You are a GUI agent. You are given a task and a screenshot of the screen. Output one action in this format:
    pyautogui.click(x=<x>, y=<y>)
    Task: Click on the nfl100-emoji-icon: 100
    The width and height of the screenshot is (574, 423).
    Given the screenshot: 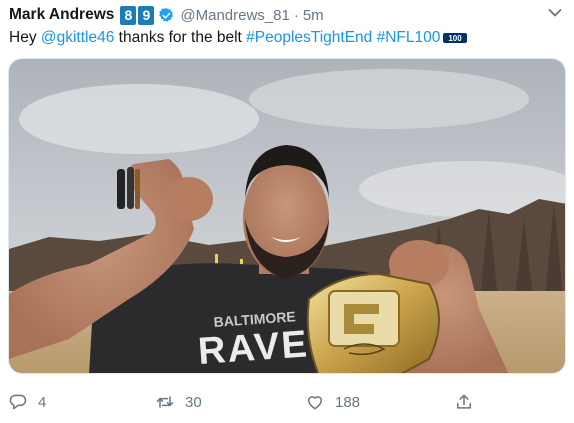 What is the action you would take?
    pyautogui.click(x=455, y=37)
    